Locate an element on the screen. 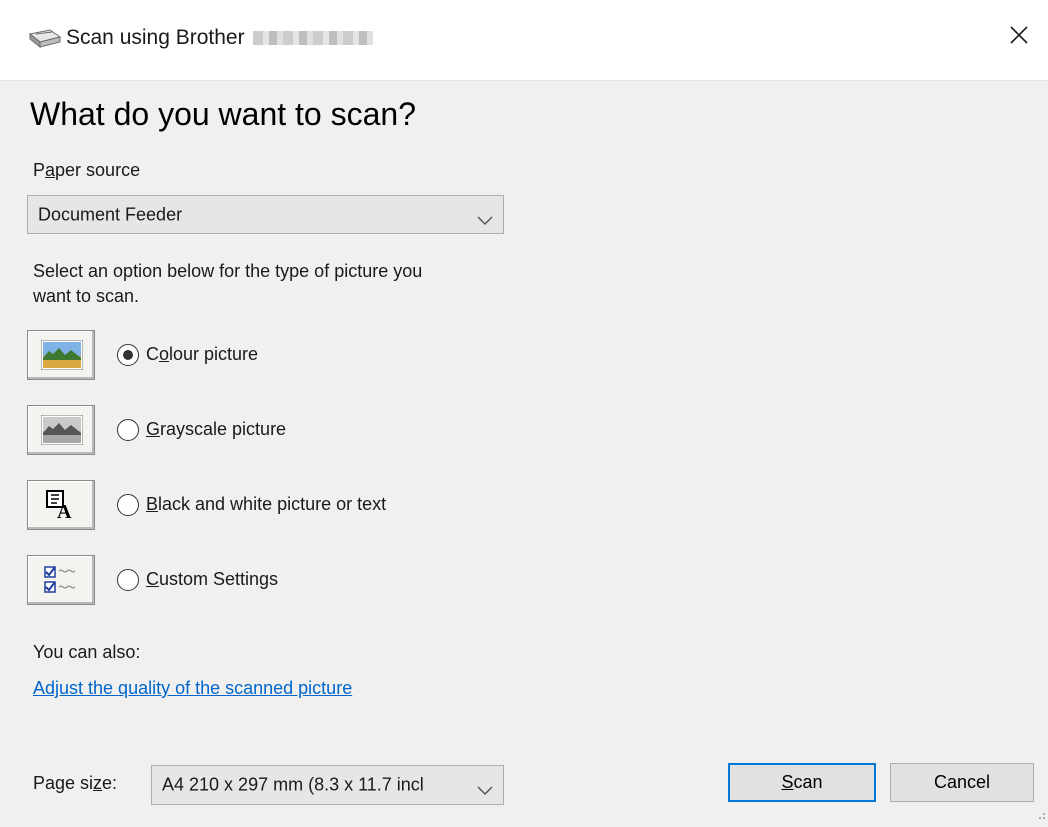  page-size-value: A4 210 x 297 mm (8.3 x 11.7 incl is located at coordinates (293, 784).